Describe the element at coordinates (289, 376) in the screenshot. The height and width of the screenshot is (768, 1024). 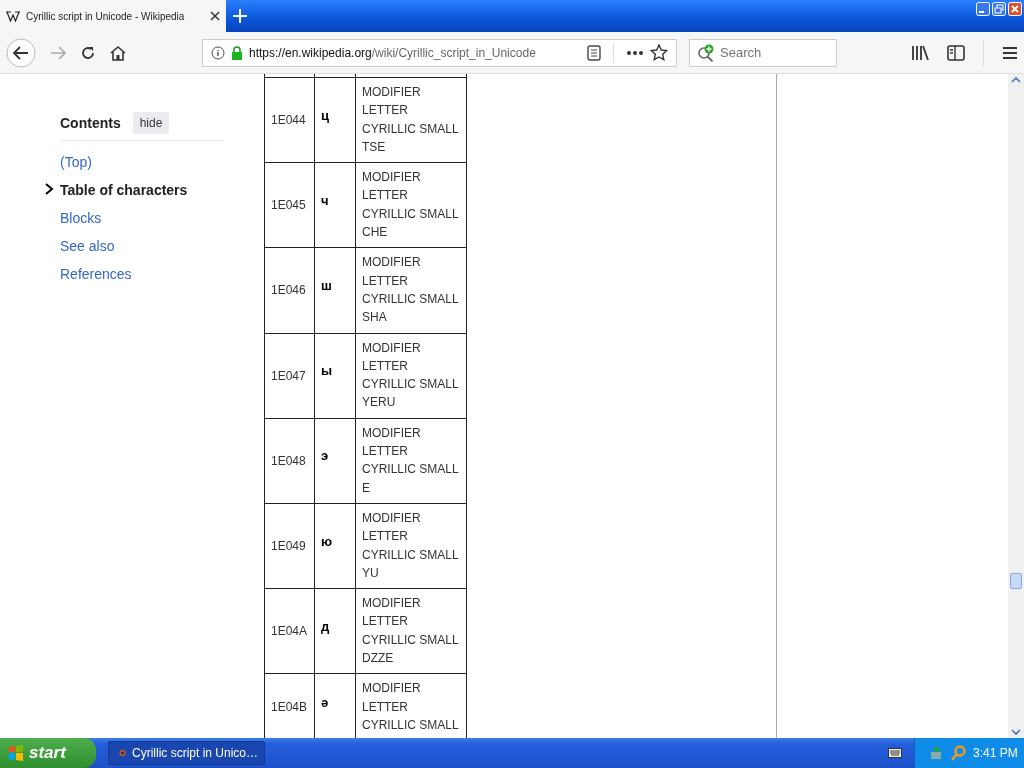
I see `code-point-cell: 1E047` at that location.